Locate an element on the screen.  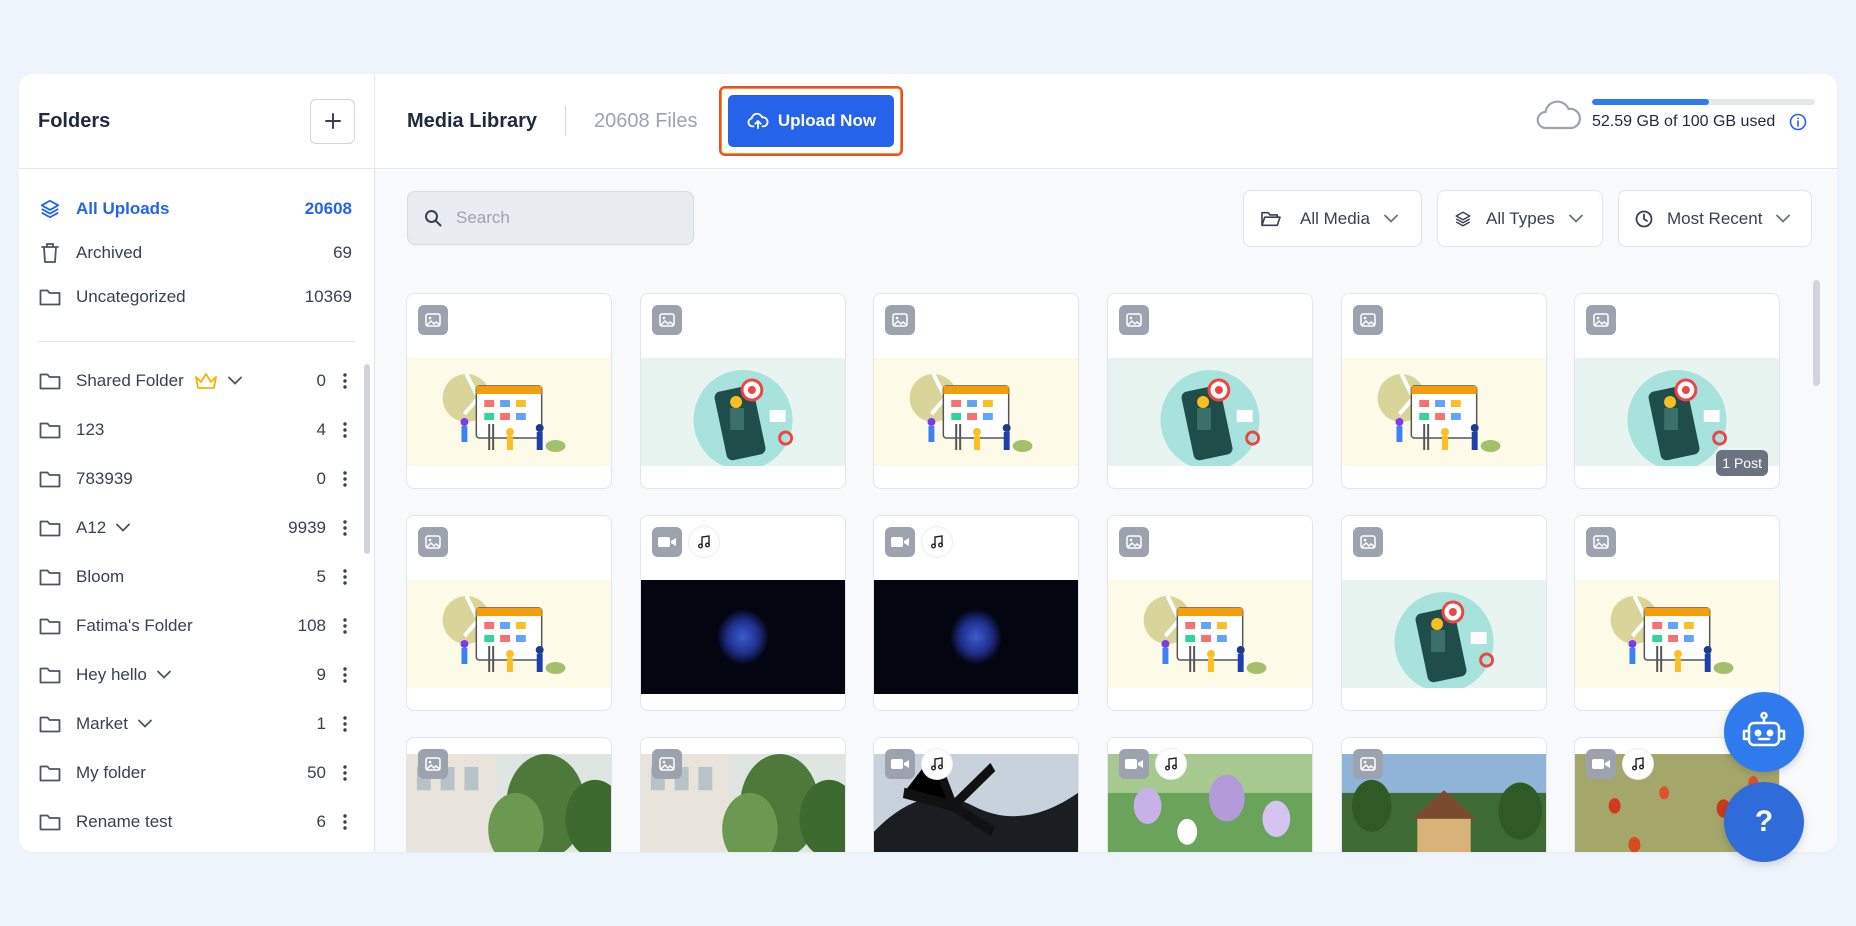
filter-label: Most Recent is located at coordinates (1715, 218).